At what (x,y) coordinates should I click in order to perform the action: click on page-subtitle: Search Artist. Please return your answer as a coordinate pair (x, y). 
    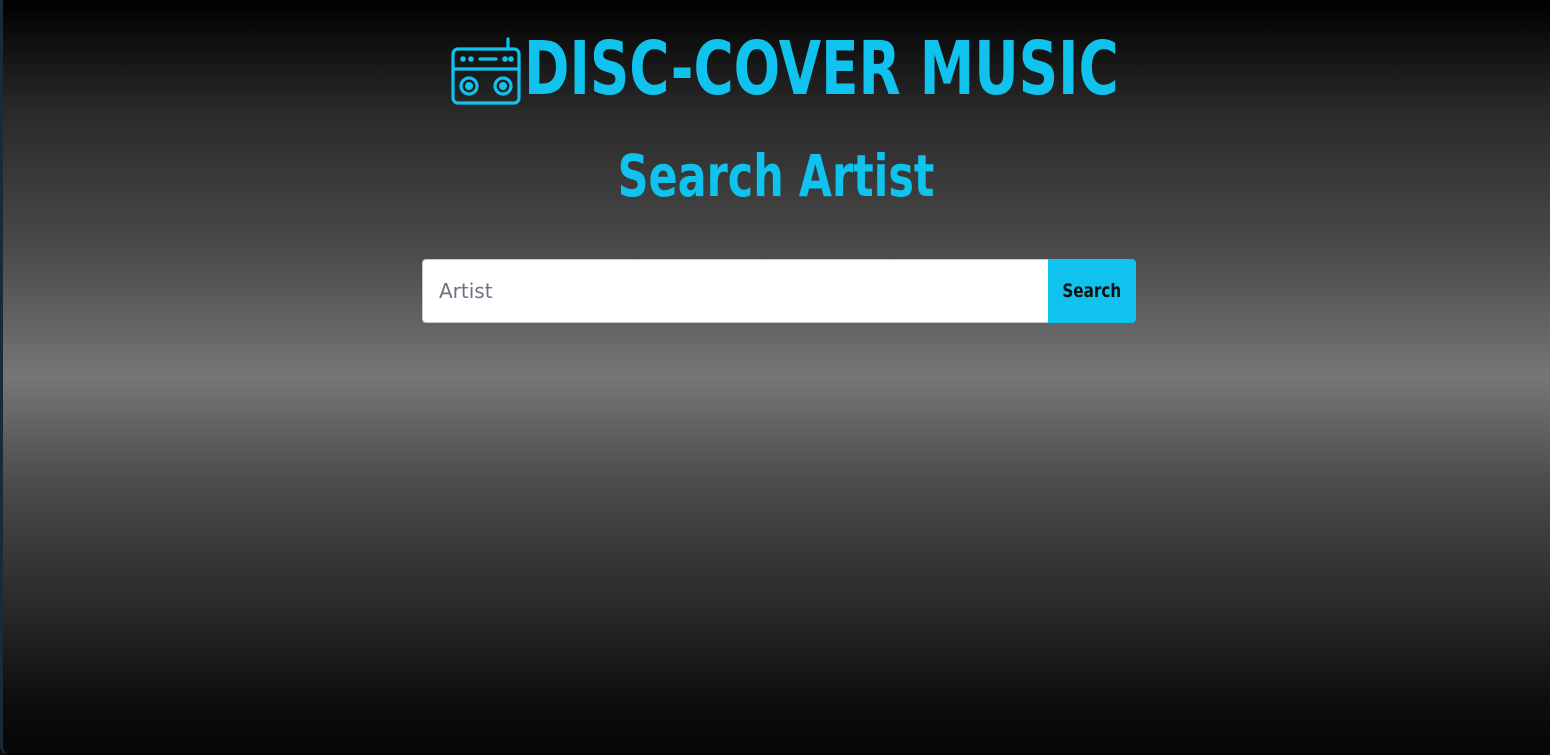
    Looking at the image, I should click on (776, 176).